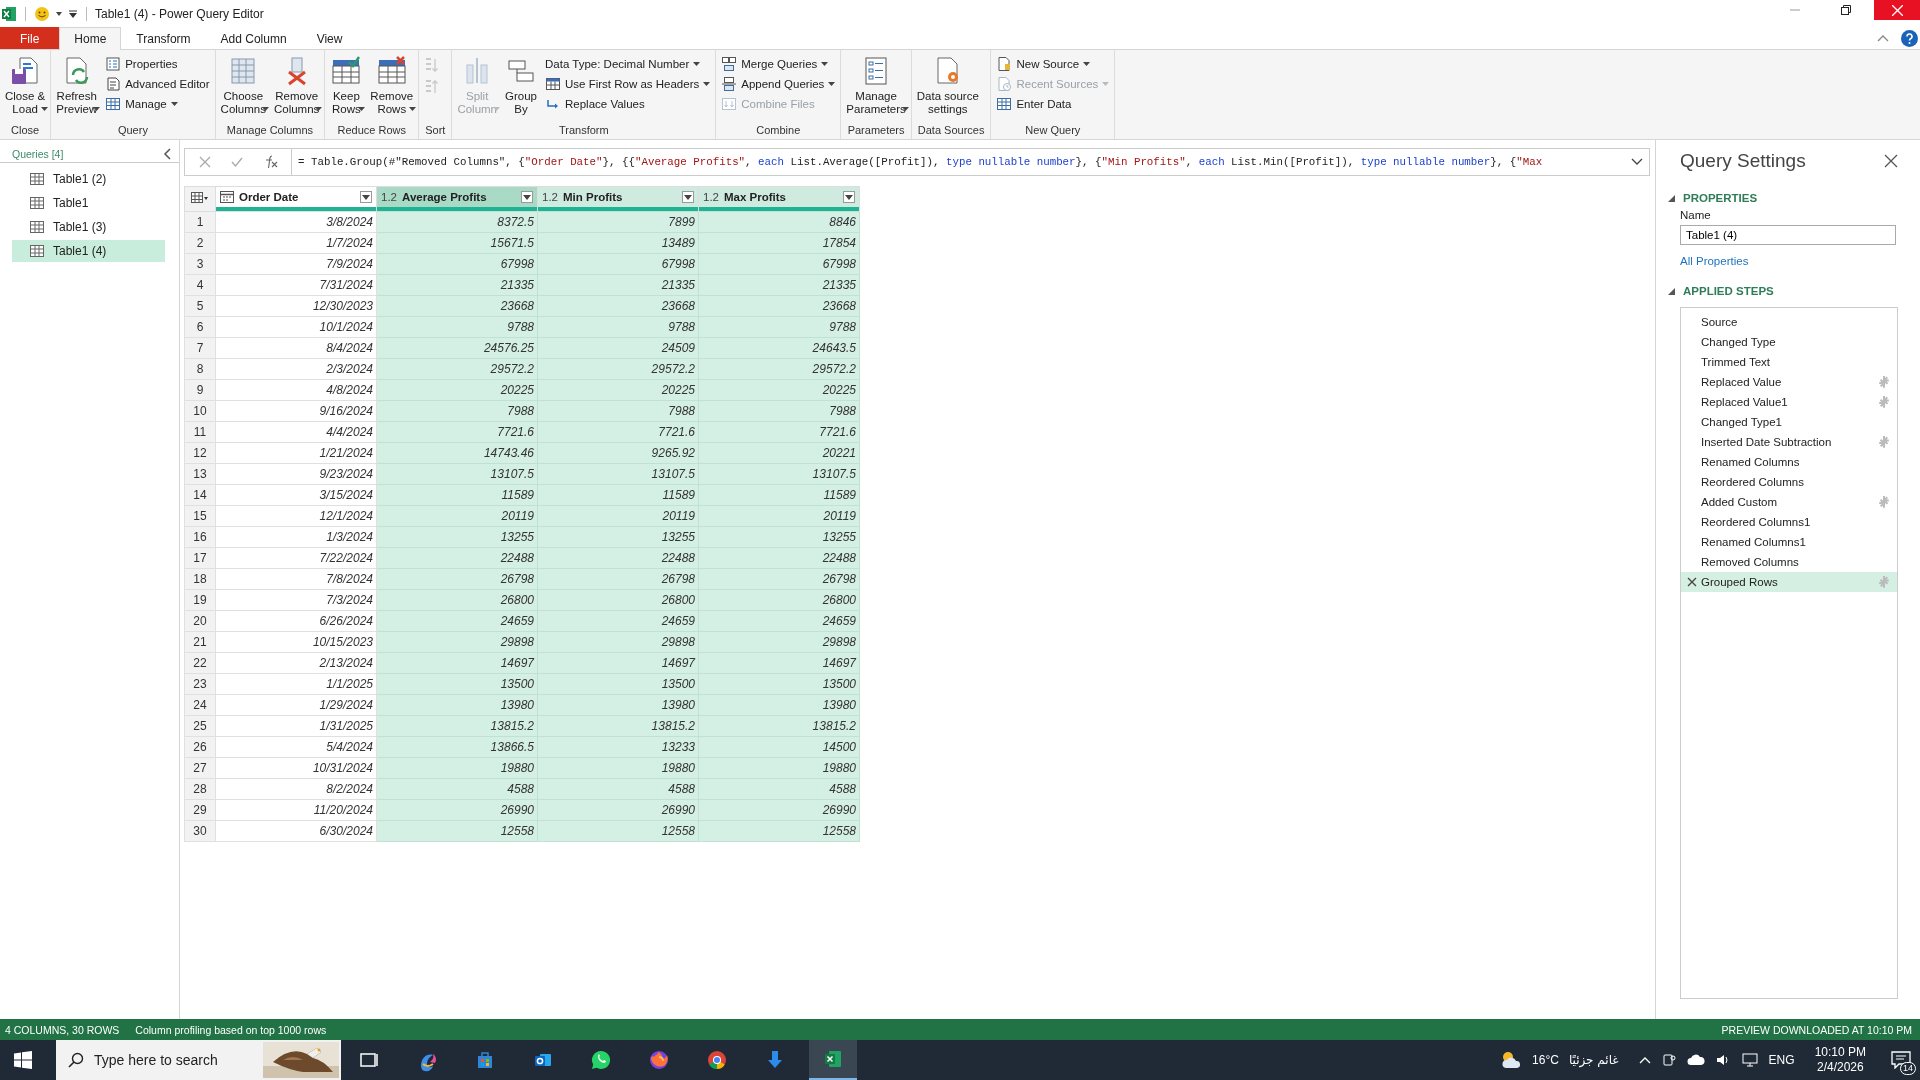 Image resolution: width=1920 pixels, height=1080 pixels. Describe the element at coordinates (37, 203) in the screenshot. I see `table-icon` at that location.